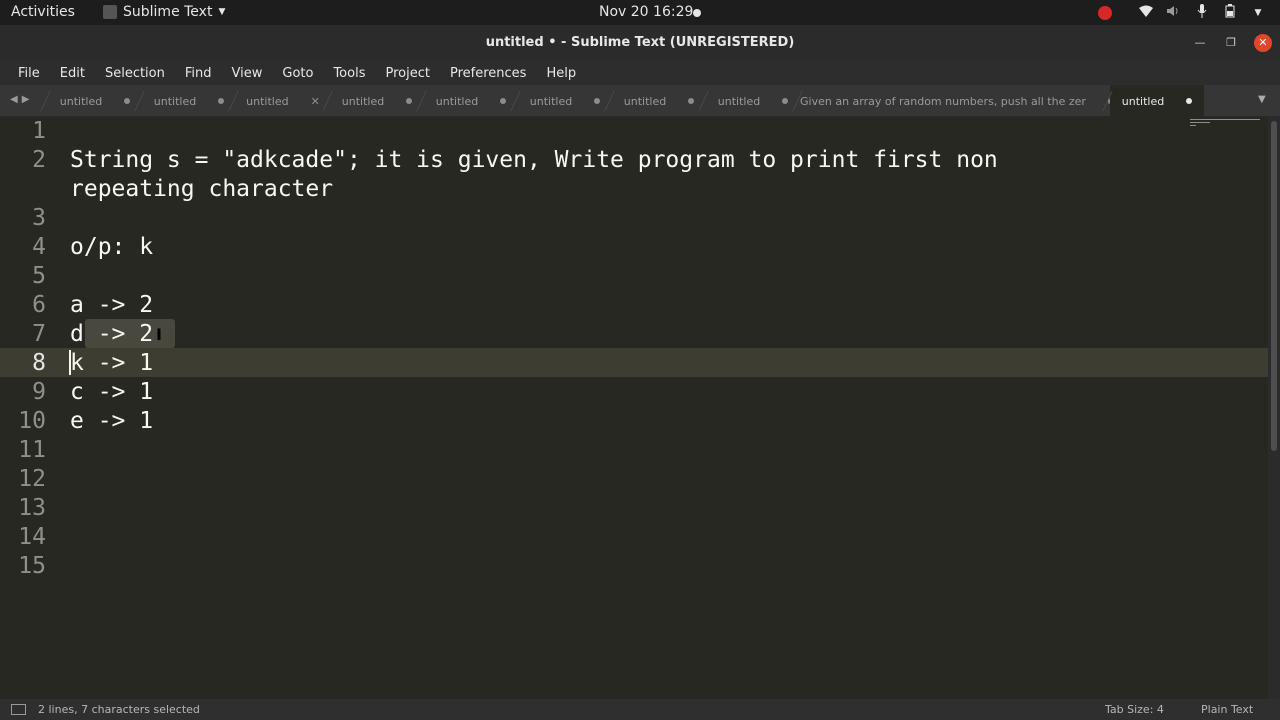  I want to click on tab-untitled-6: untitled, so click(565, 101).